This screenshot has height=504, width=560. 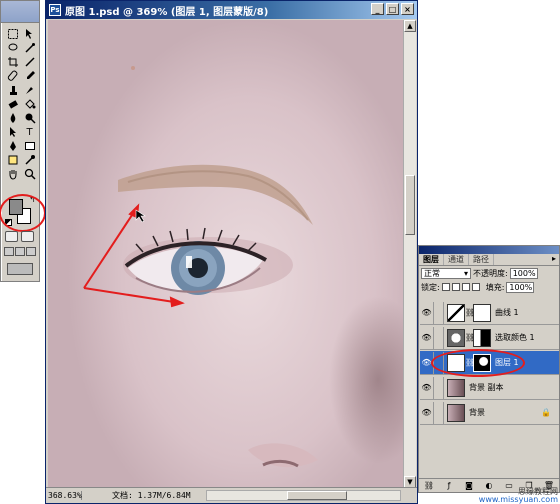 I want to click on watermark-line2: www.missyuan.com, so click(x=518, y=499).